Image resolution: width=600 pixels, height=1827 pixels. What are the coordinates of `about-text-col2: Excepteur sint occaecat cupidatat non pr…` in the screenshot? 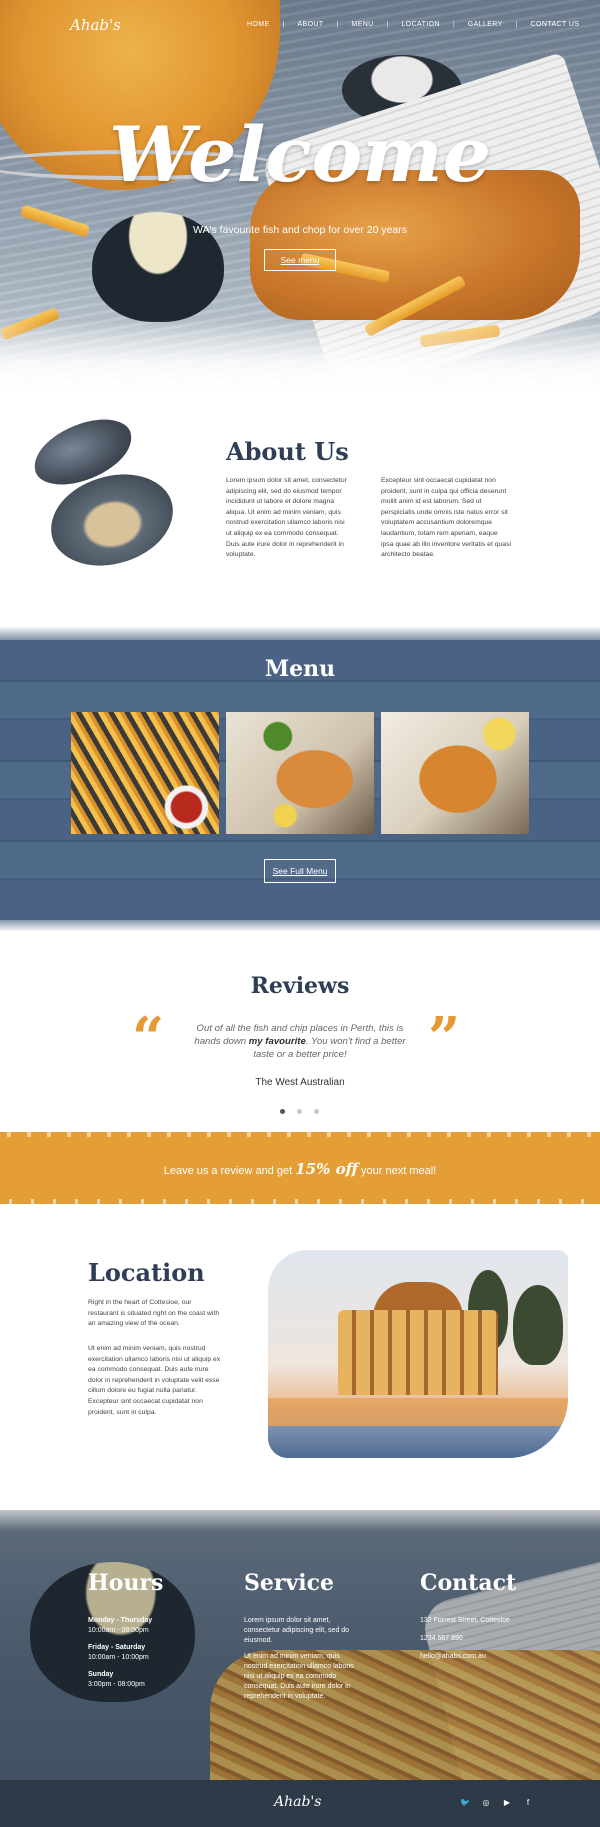 It's located at (446, 518).